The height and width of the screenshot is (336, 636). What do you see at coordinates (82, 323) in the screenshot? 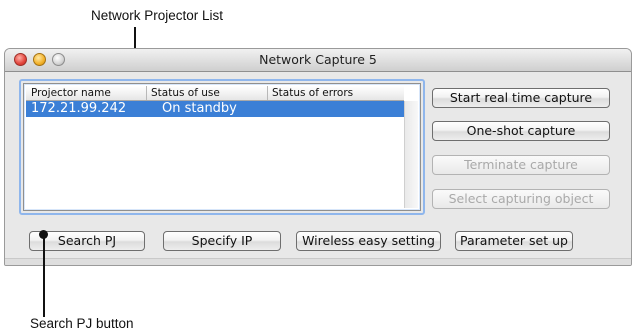
I see `callout-search-pj-button: Search PJ button` at bounding box center [82, 323].